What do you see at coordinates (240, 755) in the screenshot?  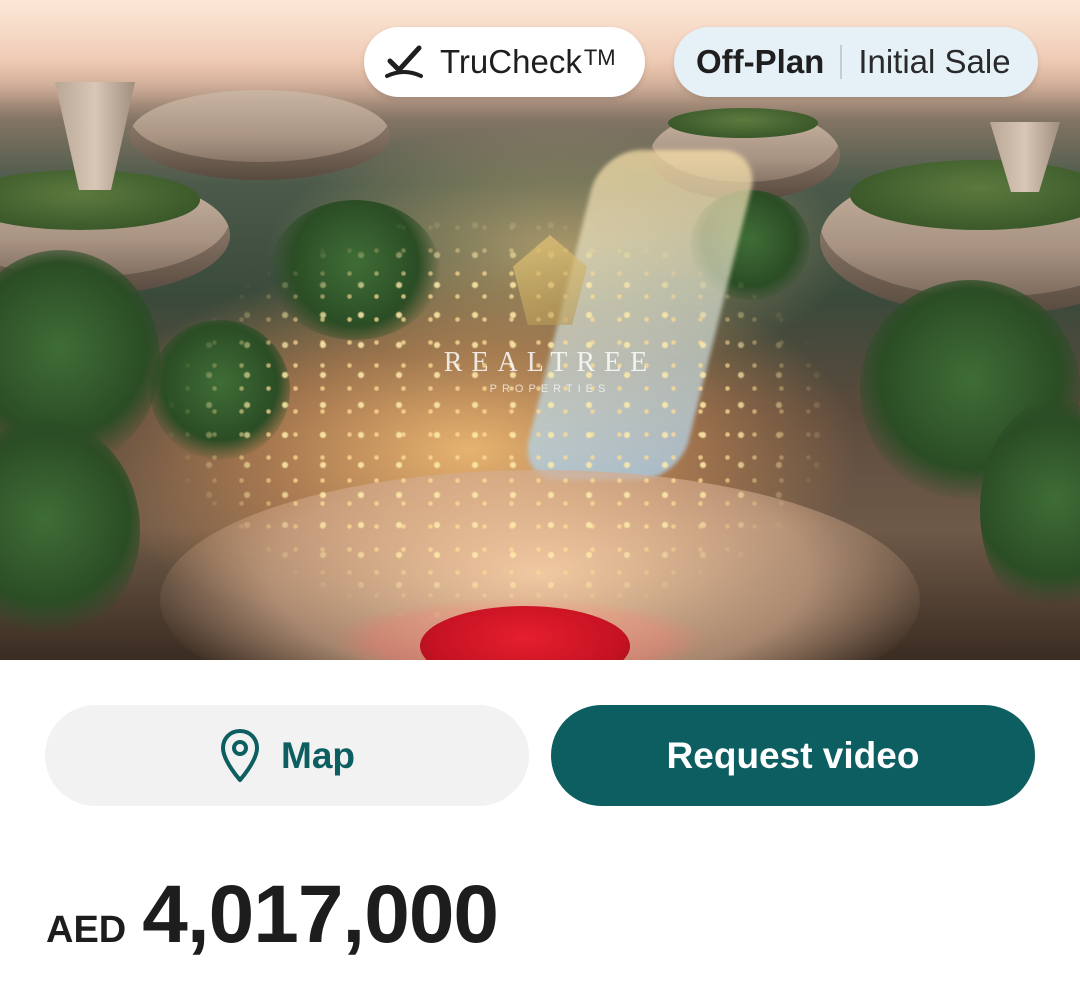 I see `location-pin-icon` at bounding box center [240, 755].